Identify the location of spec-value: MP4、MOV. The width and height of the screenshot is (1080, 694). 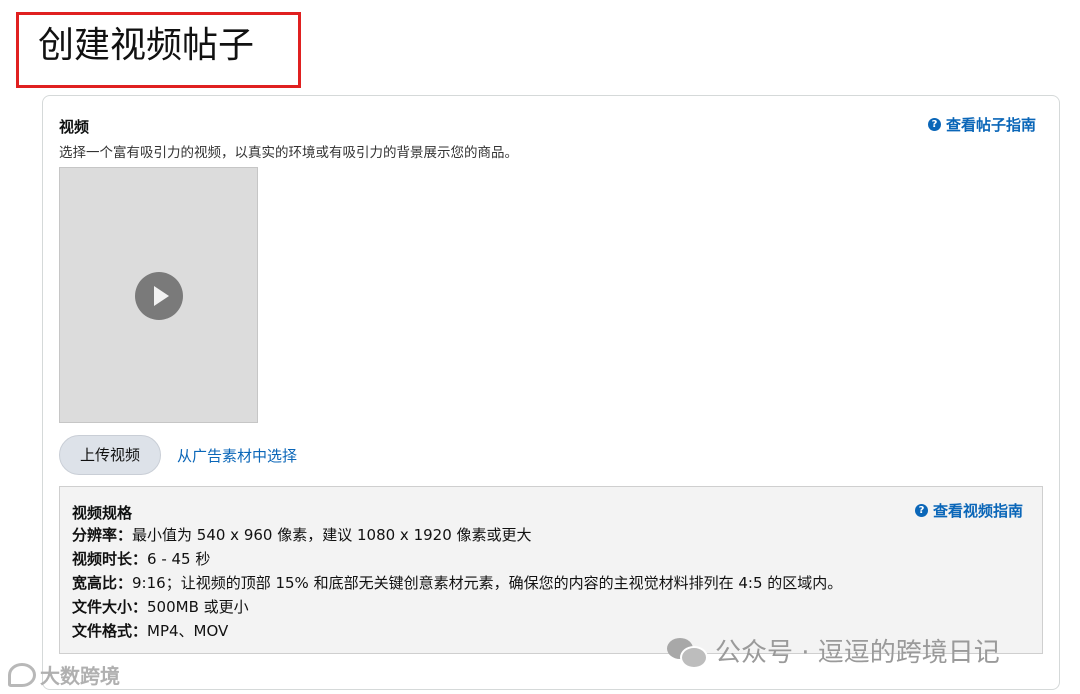
(188, 631).